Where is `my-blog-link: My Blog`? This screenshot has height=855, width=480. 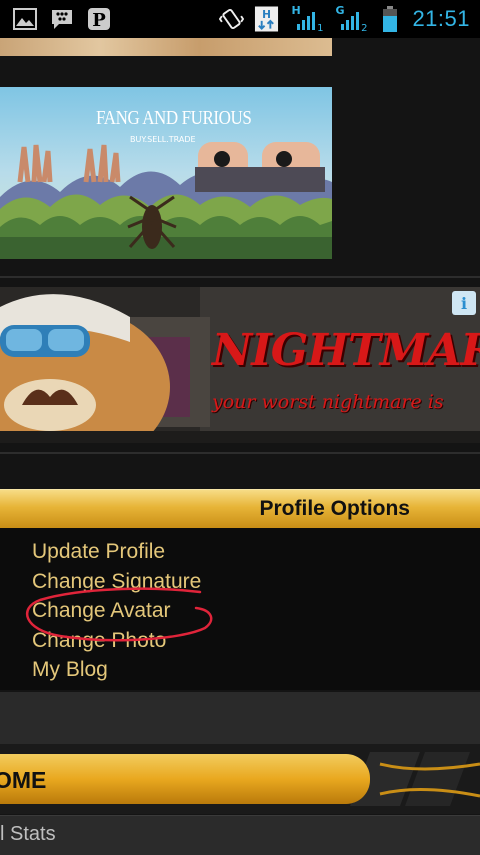
my-blog-link: My Blog is located at coordinates (116, 670).